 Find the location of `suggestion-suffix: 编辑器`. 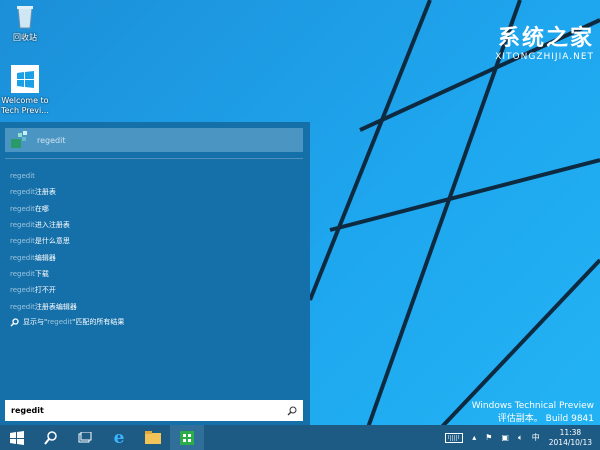

suggestion-suffix: 编辑器 is located at coordinates (45, 257).